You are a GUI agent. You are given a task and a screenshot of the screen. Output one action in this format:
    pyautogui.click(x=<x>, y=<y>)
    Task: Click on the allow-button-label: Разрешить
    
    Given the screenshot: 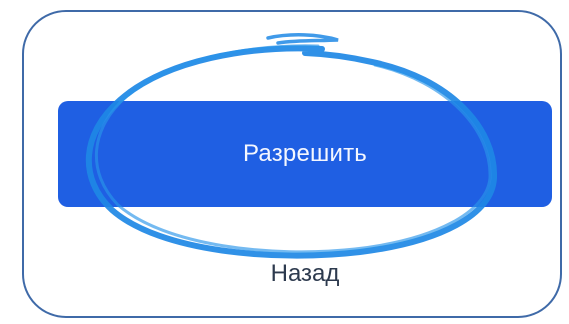 What is the action you would take?
    pyautogui.click(x=305, y=153)
    